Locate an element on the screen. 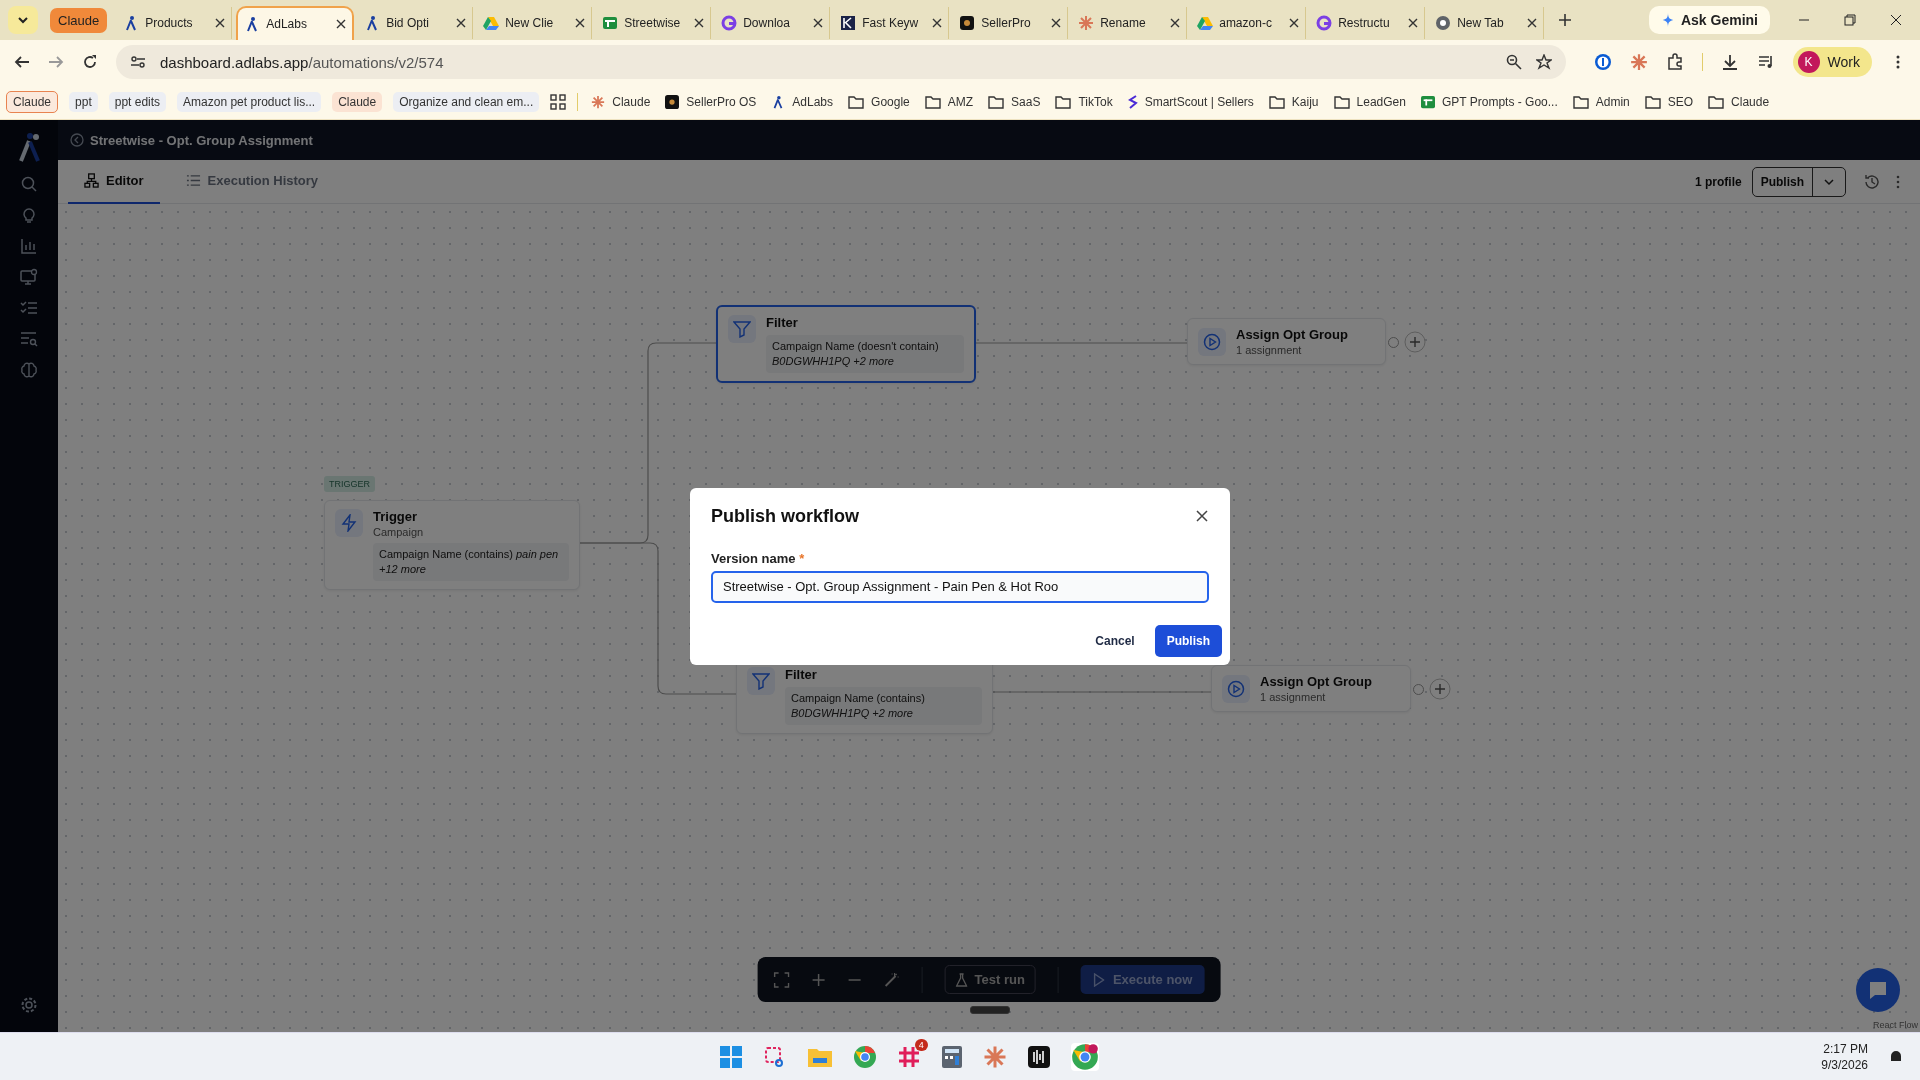  bookmark: SellerPro OS is located at coordinates (711, 101).